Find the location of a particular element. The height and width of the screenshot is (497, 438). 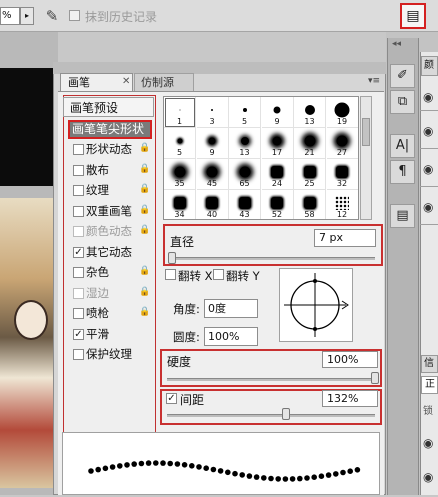

tab-clone-source: 仿制源 is located at coordinates (164, 82).